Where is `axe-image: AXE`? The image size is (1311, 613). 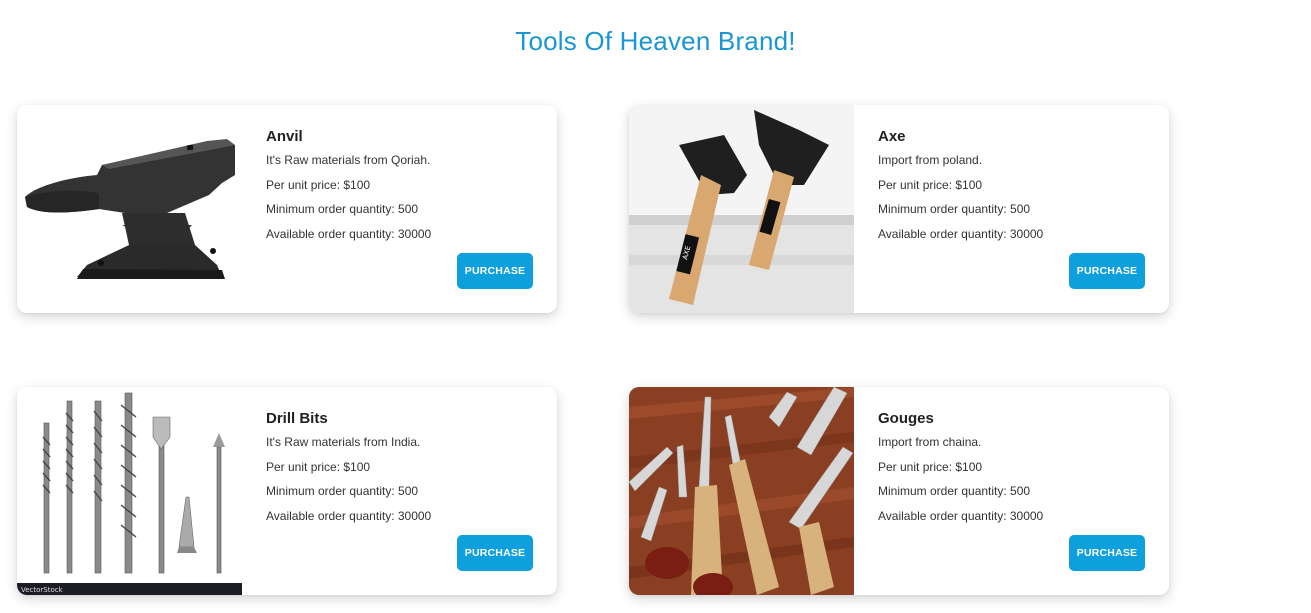 axe-image: AXE is located at coordinates (741, 209).